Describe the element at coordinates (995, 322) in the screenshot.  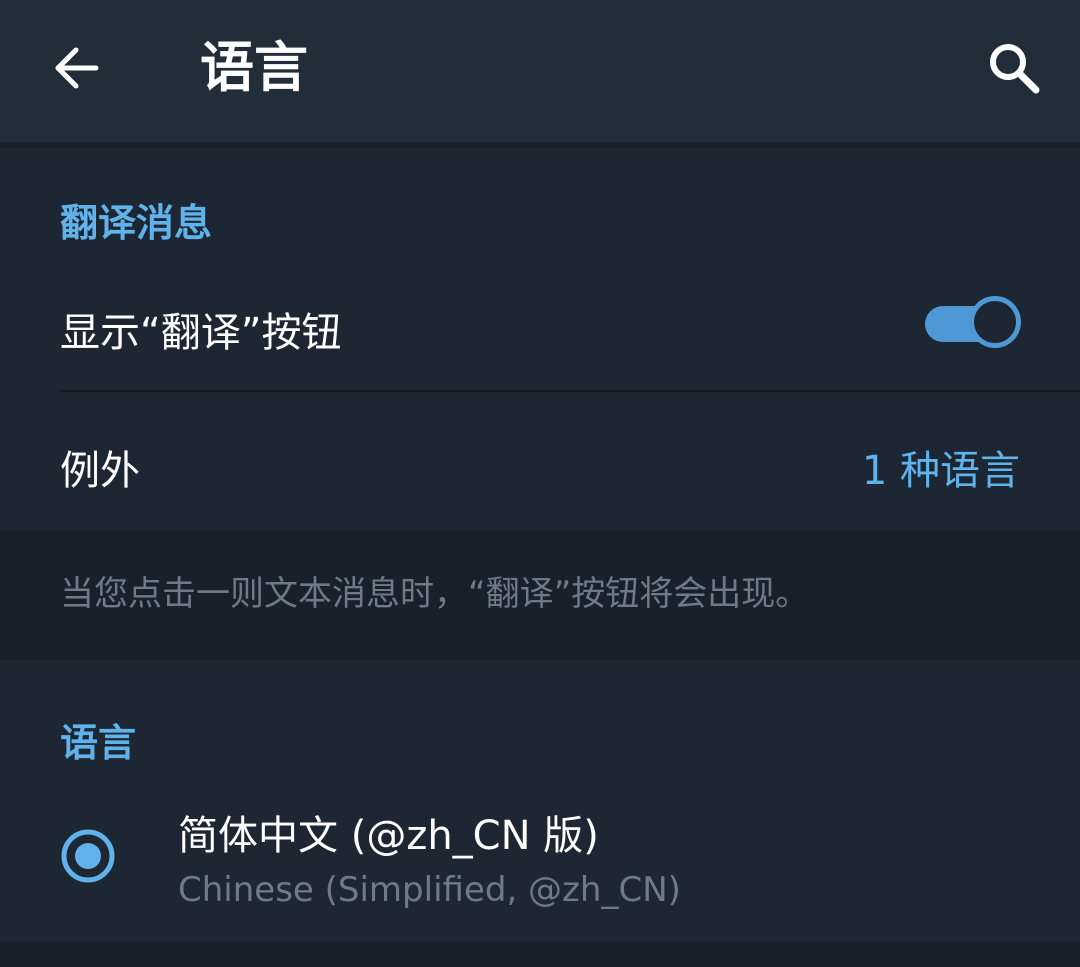
I see `toggle-knob` at that location.